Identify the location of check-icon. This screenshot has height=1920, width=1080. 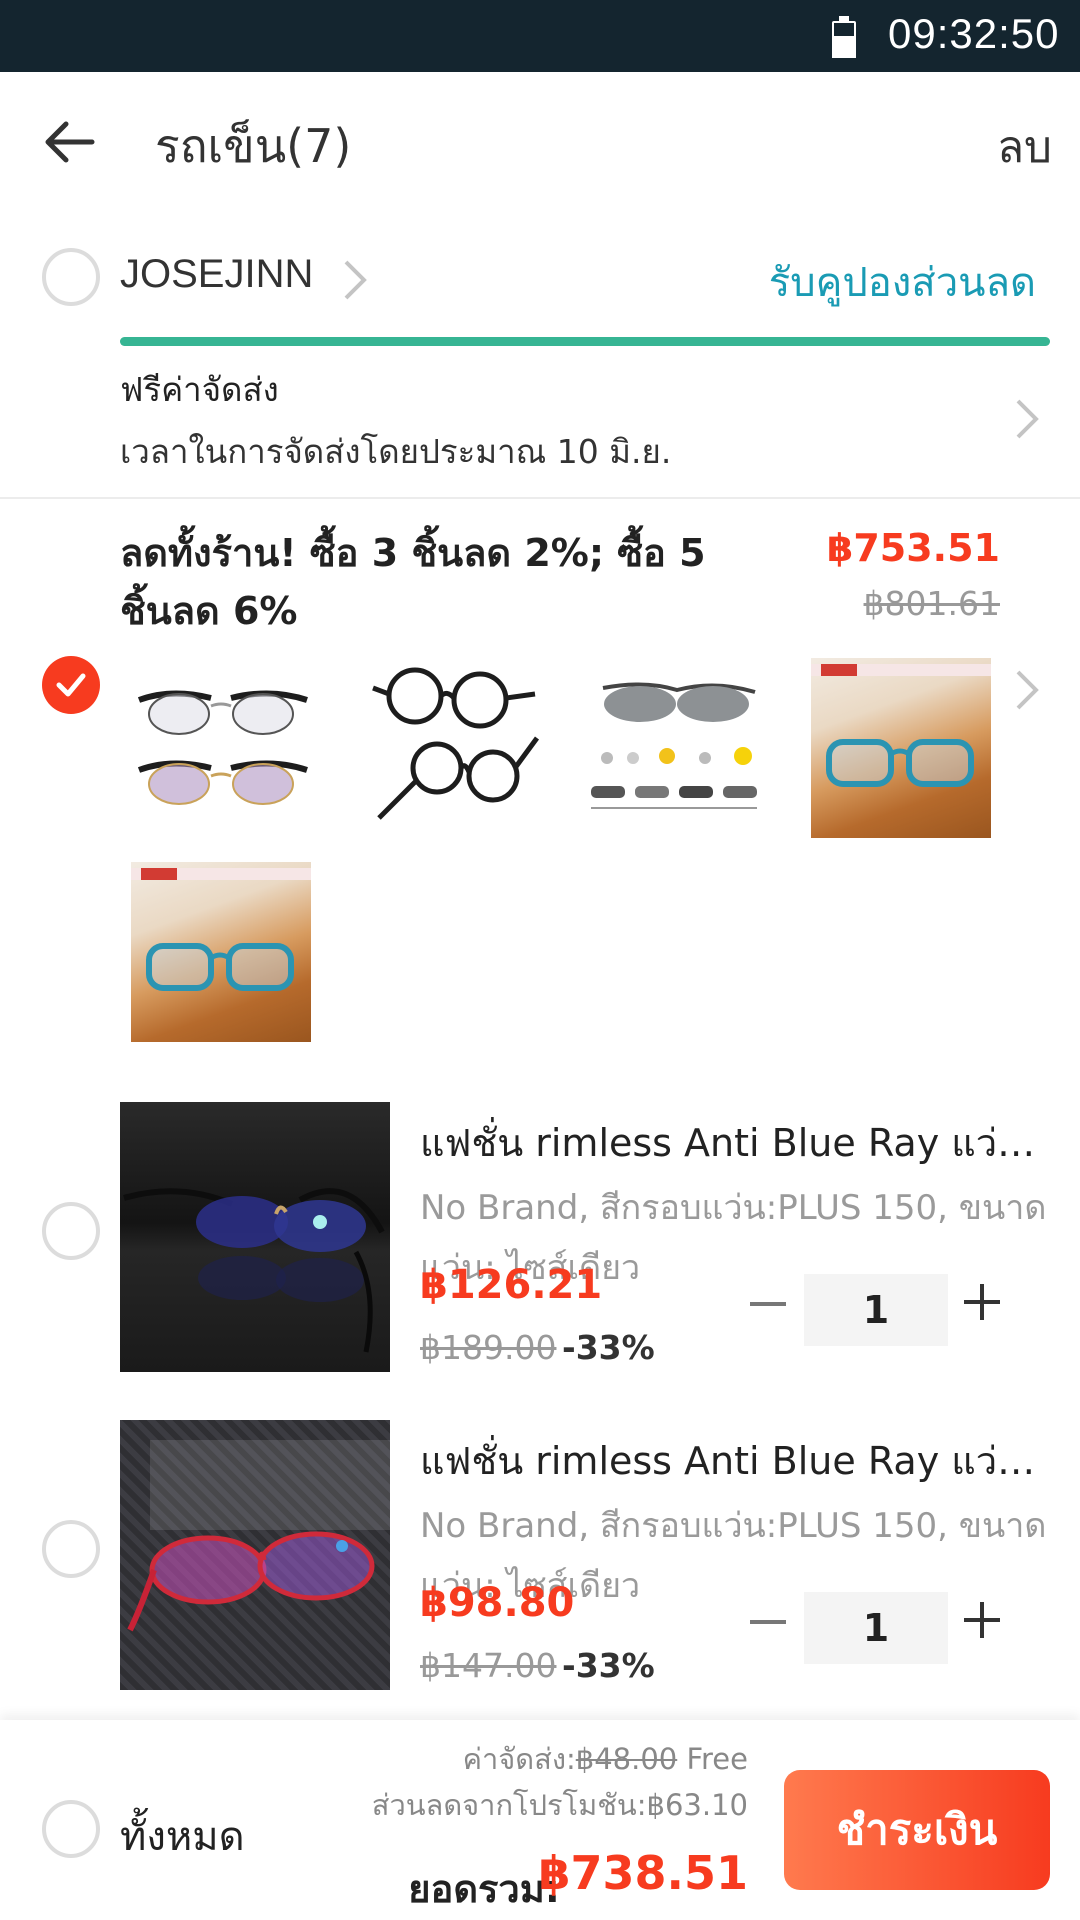
(71, 685).